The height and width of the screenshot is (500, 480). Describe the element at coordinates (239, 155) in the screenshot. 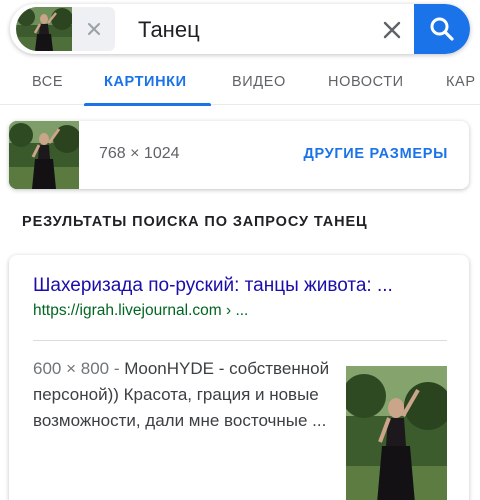

I see `image-info-card: 768 × 1024 ДРУГИЕ РАЗМЕРЫ` at that location.